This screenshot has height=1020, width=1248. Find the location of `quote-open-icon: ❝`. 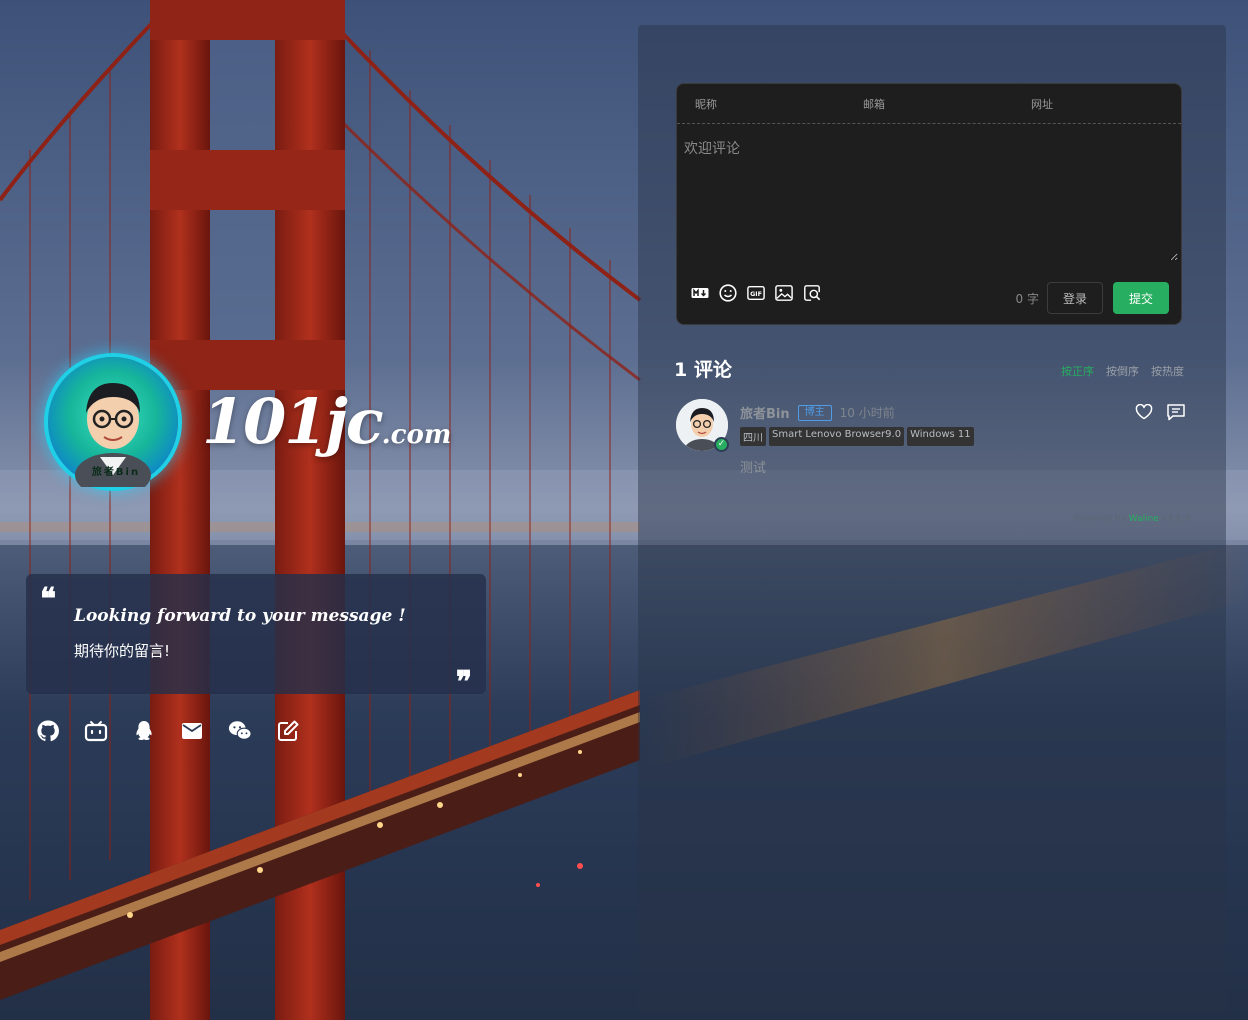

quote-open-icon: ❝ is located at coordinates (48, 599).